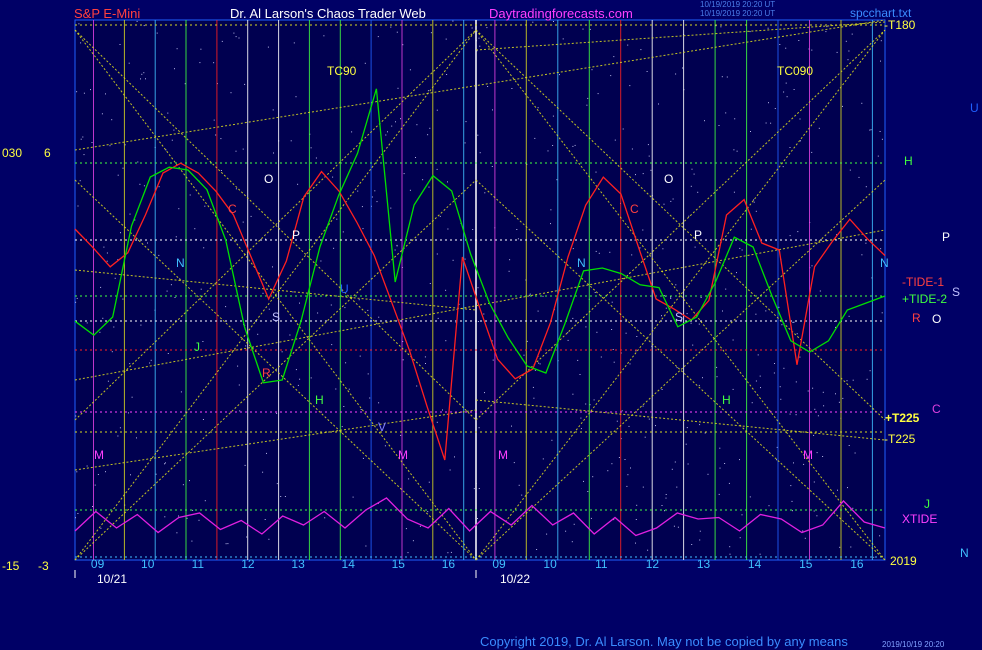 This screenshot has height=650, width=982. What do you see at coordinates (328, 13) in the screenshot?
I see `author-title: Dr. Al Larson's Chaos Trader Web` at bounding box center [328, 13].